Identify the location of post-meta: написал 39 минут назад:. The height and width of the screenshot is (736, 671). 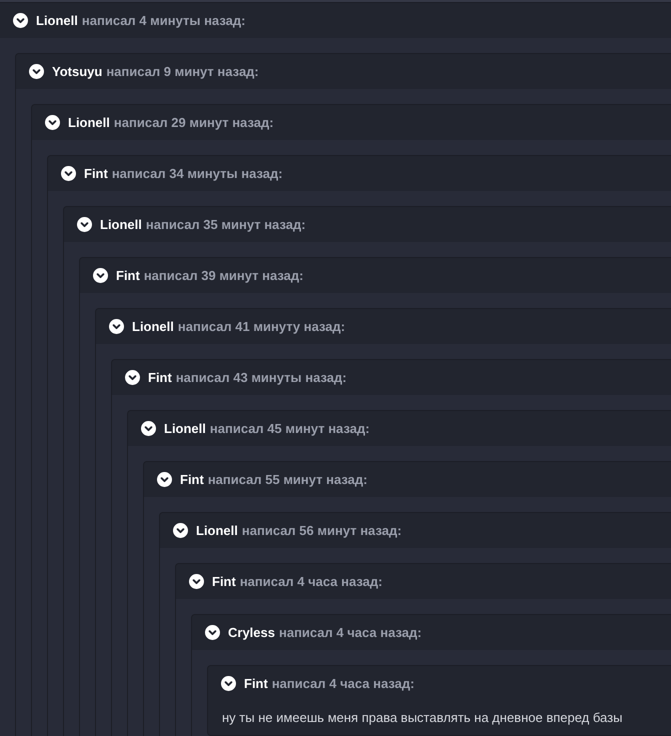
(224, 275).